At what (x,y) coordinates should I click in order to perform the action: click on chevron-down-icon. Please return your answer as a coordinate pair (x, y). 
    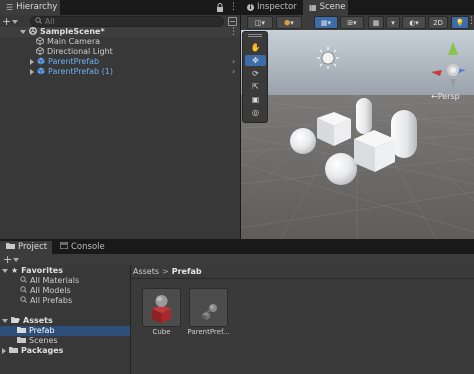
    Looking at the image, I should click on (15, 21).